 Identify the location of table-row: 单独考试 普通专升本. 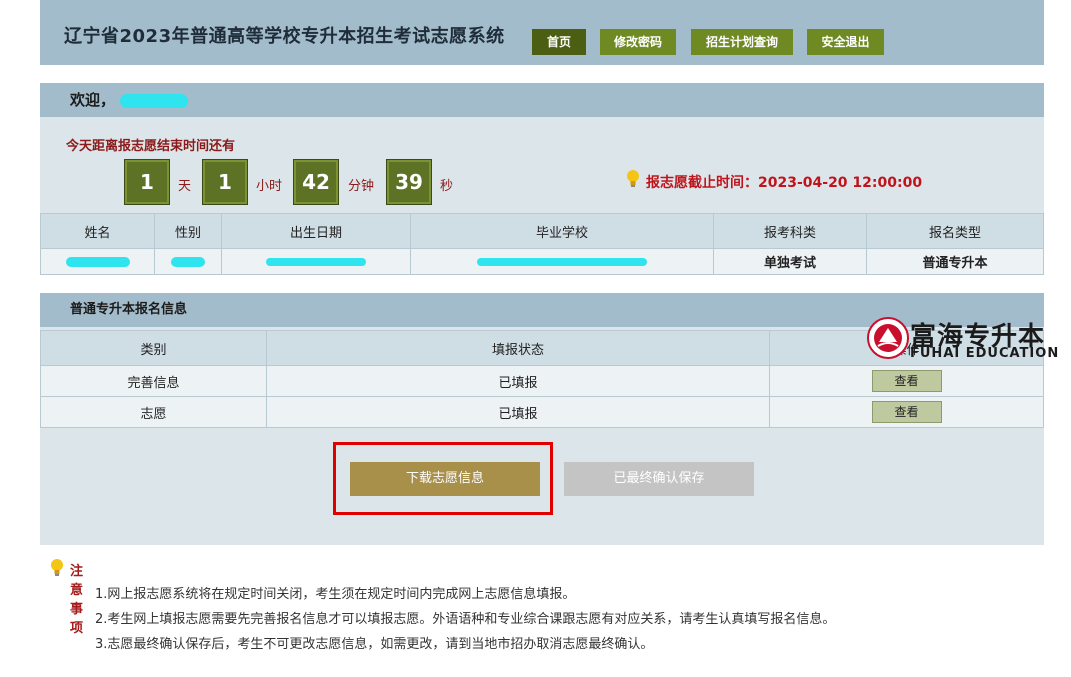
(542, 261).